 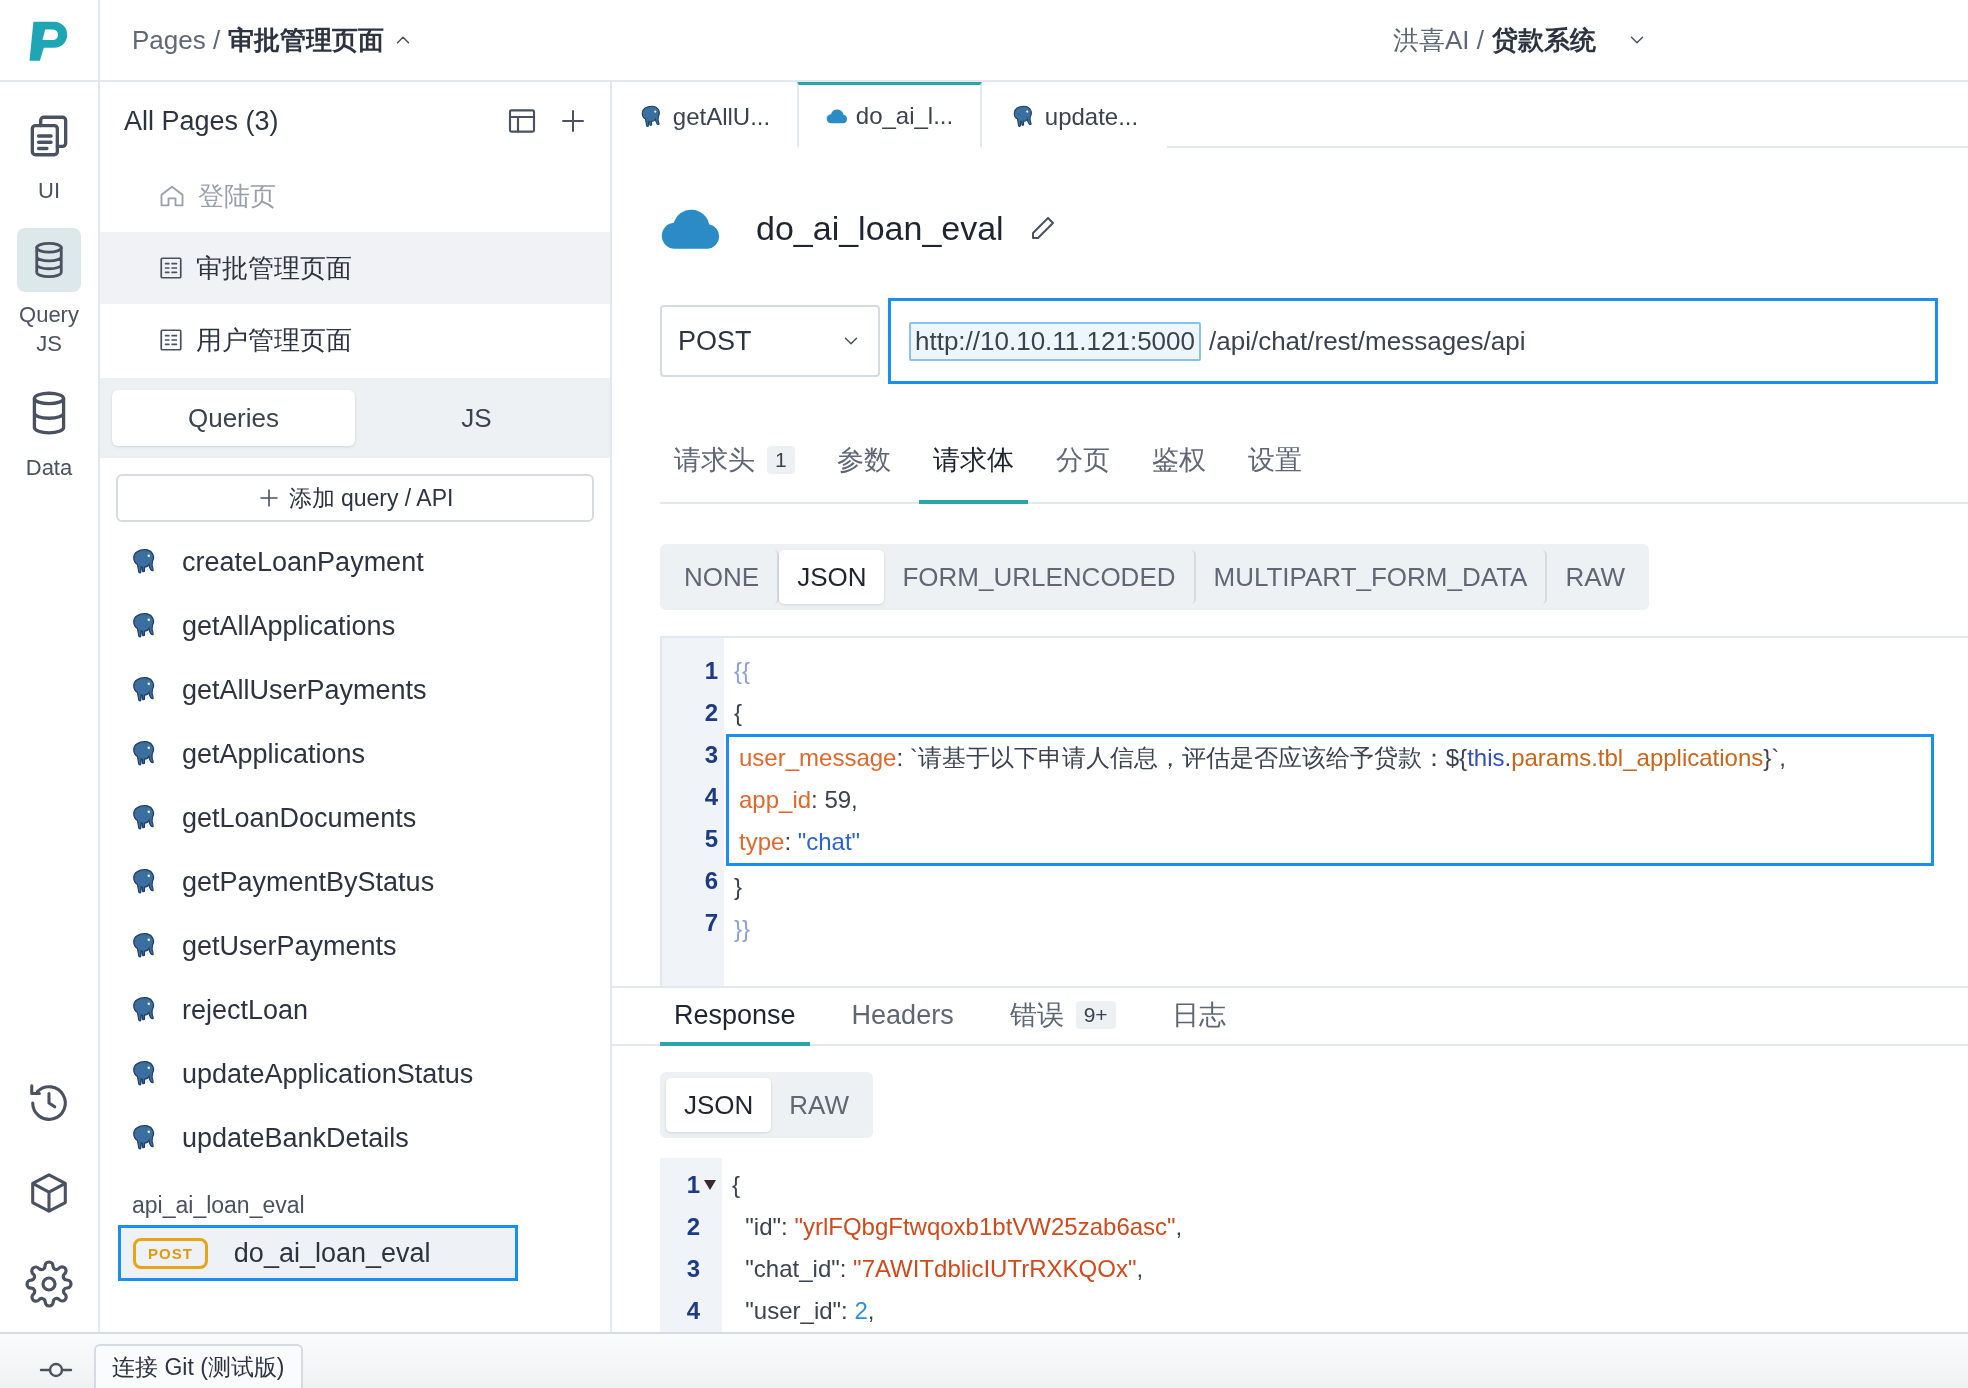 I want to click on request-tab: 鉴权, so click(x=1178, y=462).